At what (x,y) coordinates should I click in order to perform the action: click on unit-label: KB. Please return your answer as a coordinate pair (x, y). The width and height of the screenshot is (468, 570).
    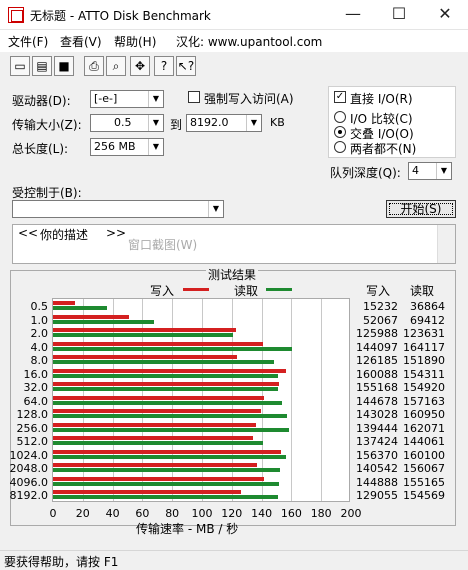
    Looking at the image, I should click on (277, 122).